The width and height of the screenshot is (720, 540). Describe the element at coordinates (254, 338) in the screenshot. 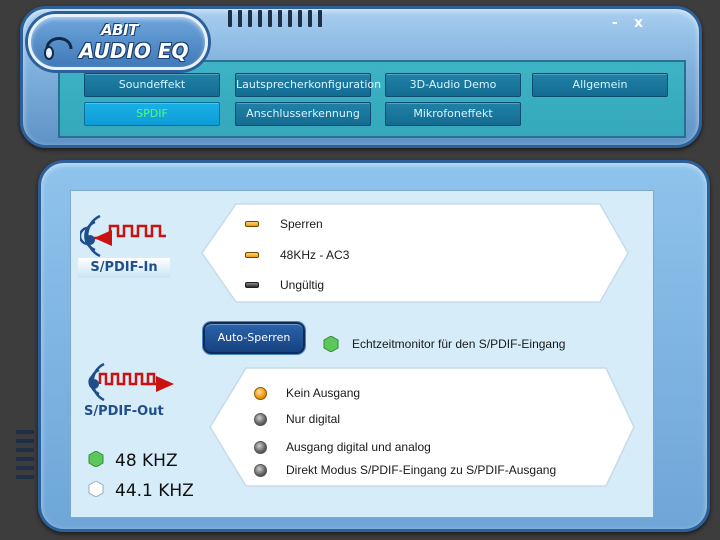

I see `auto-lock-button: Auto-Sperren` at that location.